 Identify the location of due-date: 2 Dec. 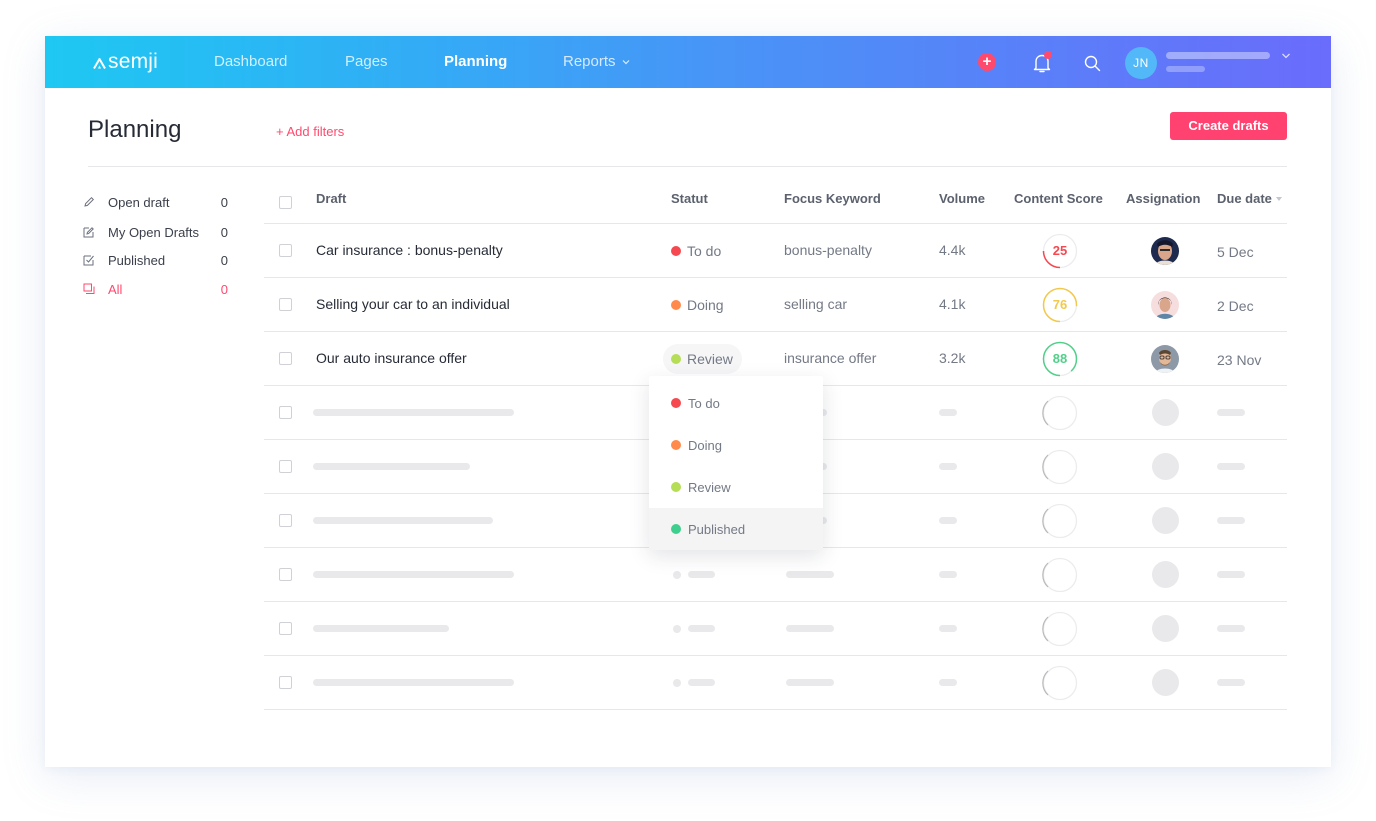
(1235, 306).